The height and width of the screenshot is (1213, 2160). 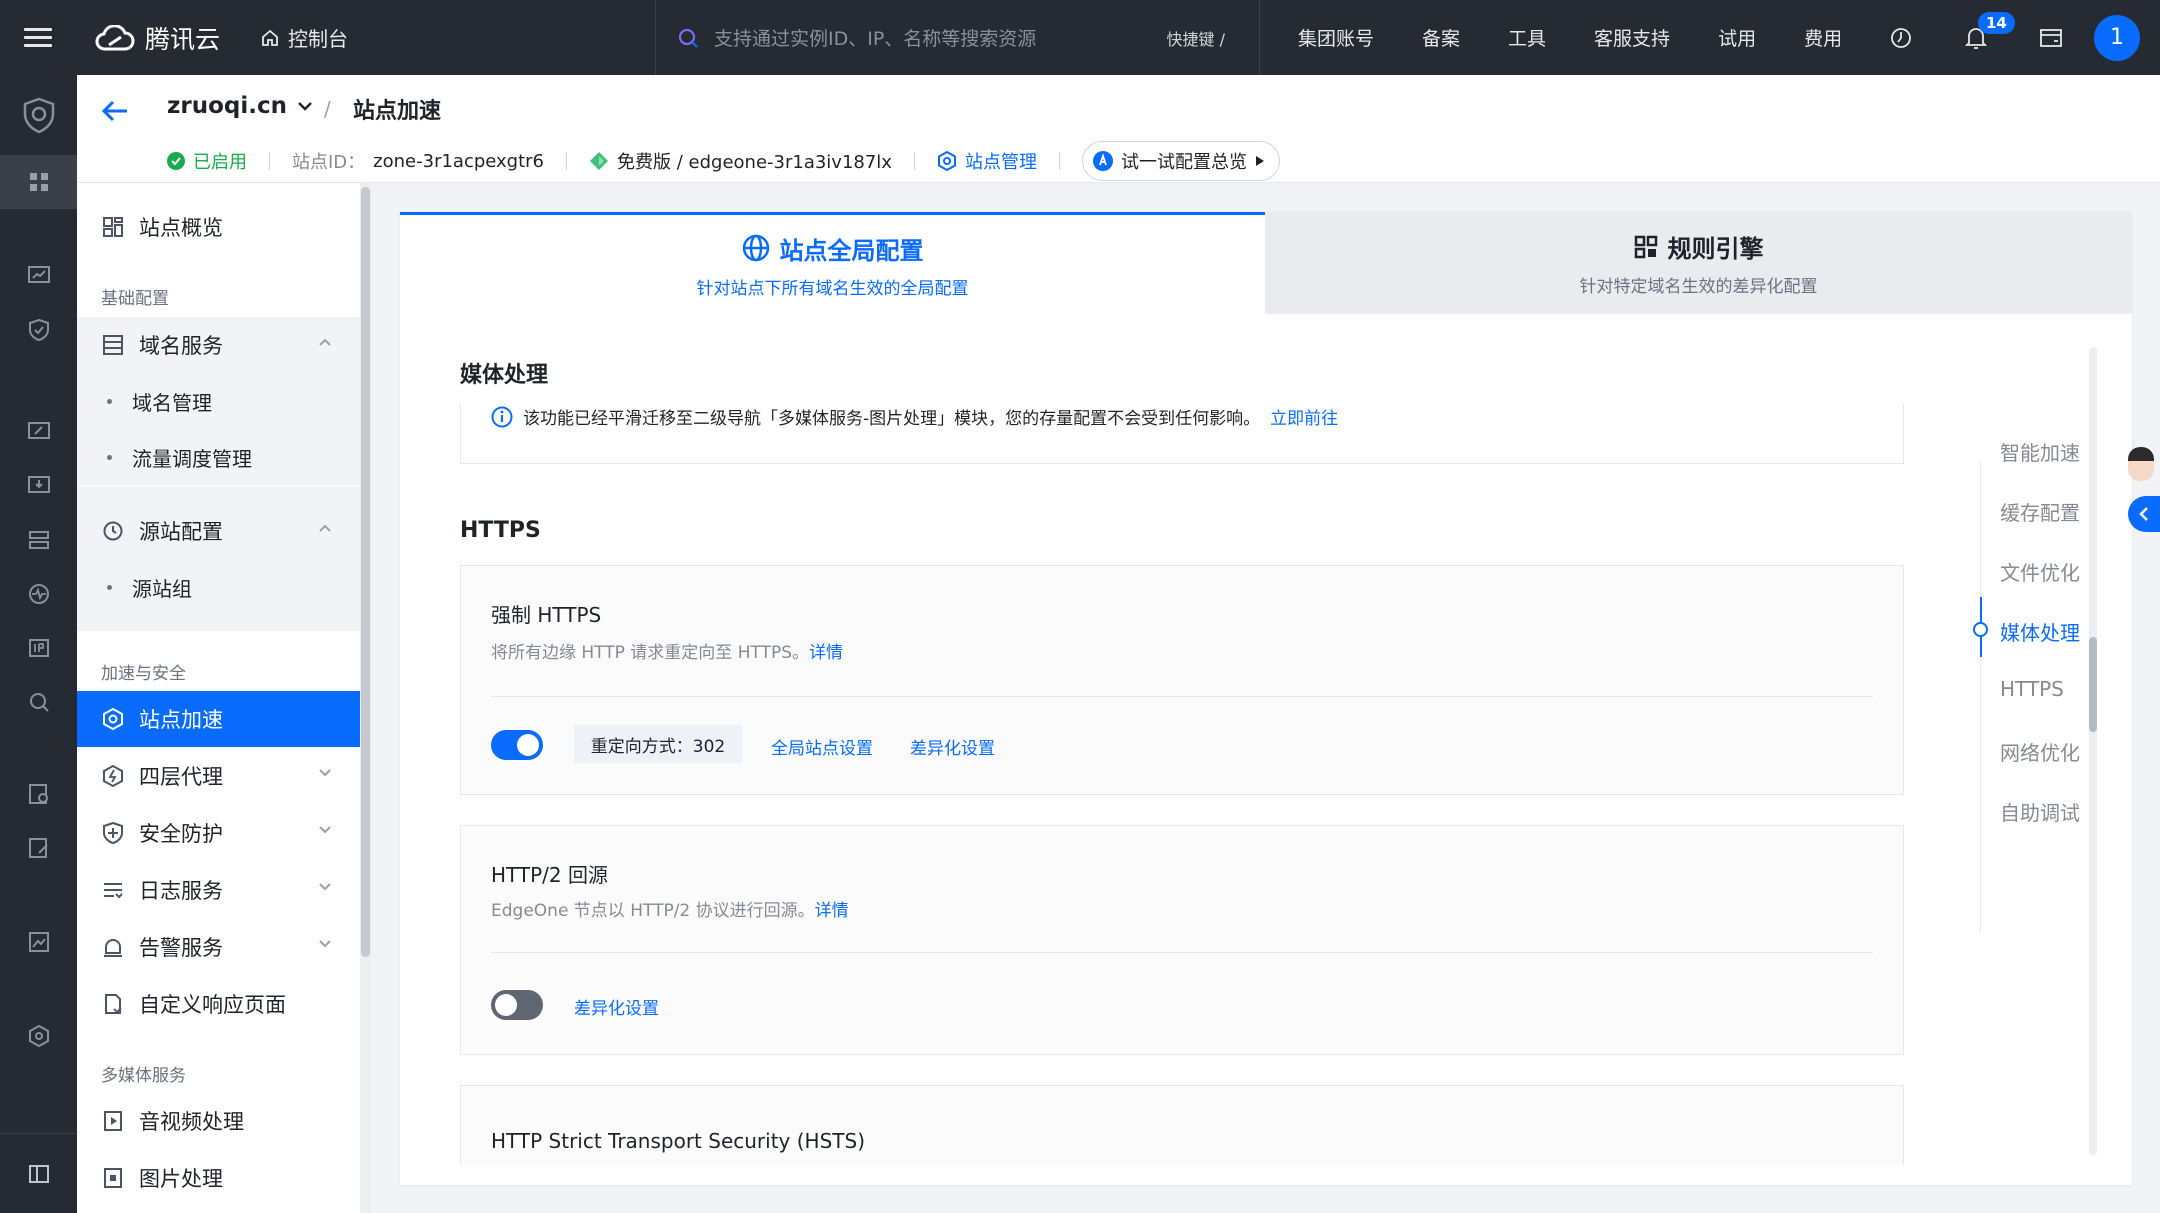 What do you see at coordinates (113, 1121) in the screenshot?
I see `video-icon` at bounding box center [113, 1121].